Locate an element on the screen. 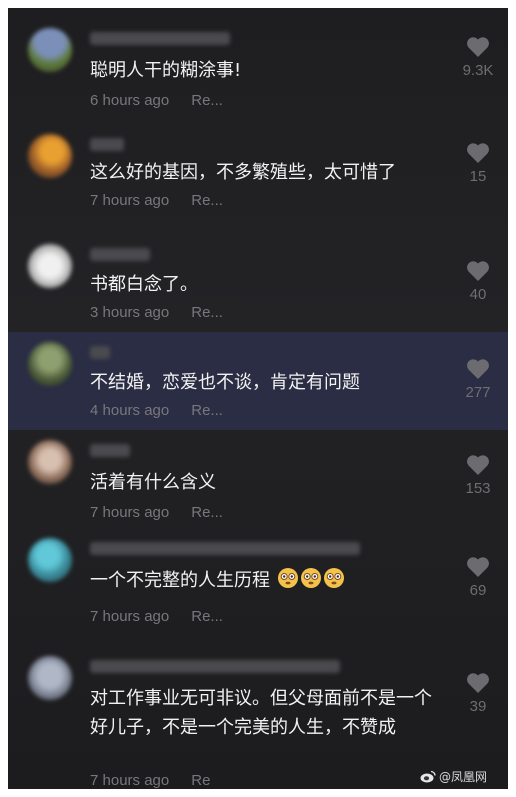 The width and height of the screenshot is (516, 797). comment-item: 这么好的基因，不多繁殖些，太可惜了 7 hours ago Re... 15 is located at coordinates (258, 176).